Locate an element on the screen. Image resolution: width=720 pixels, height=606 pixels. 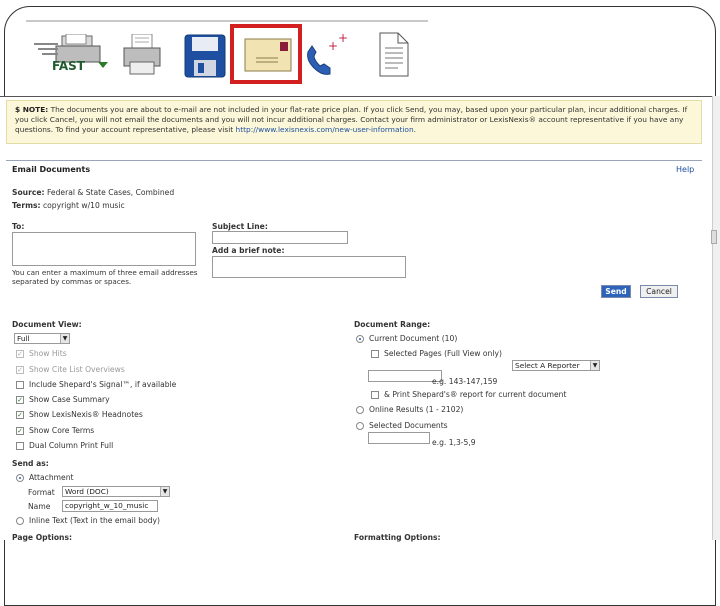
terms-line: Terms: copyright w/10 music is located at coordinates (68, 205).